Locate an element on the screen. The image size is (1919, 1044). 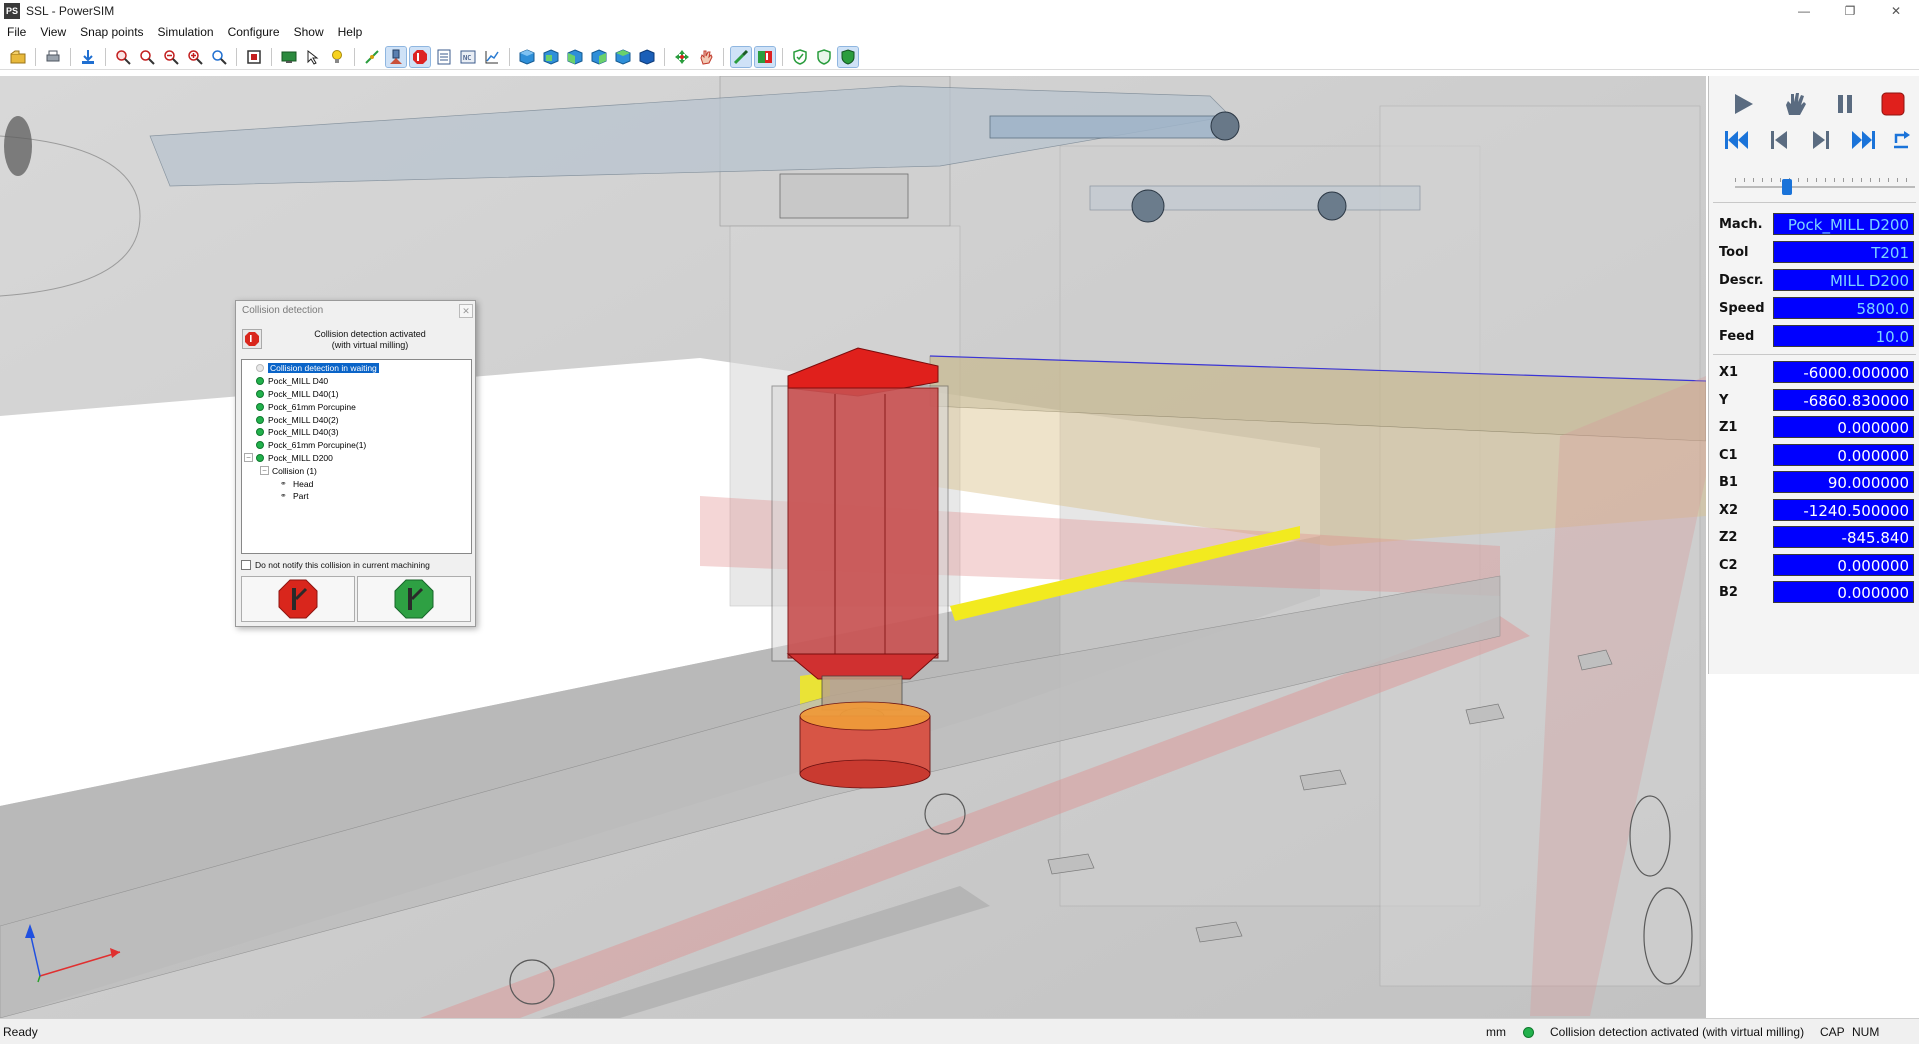
tree-item: ⚭ Head is located at coordinates (356, 483).